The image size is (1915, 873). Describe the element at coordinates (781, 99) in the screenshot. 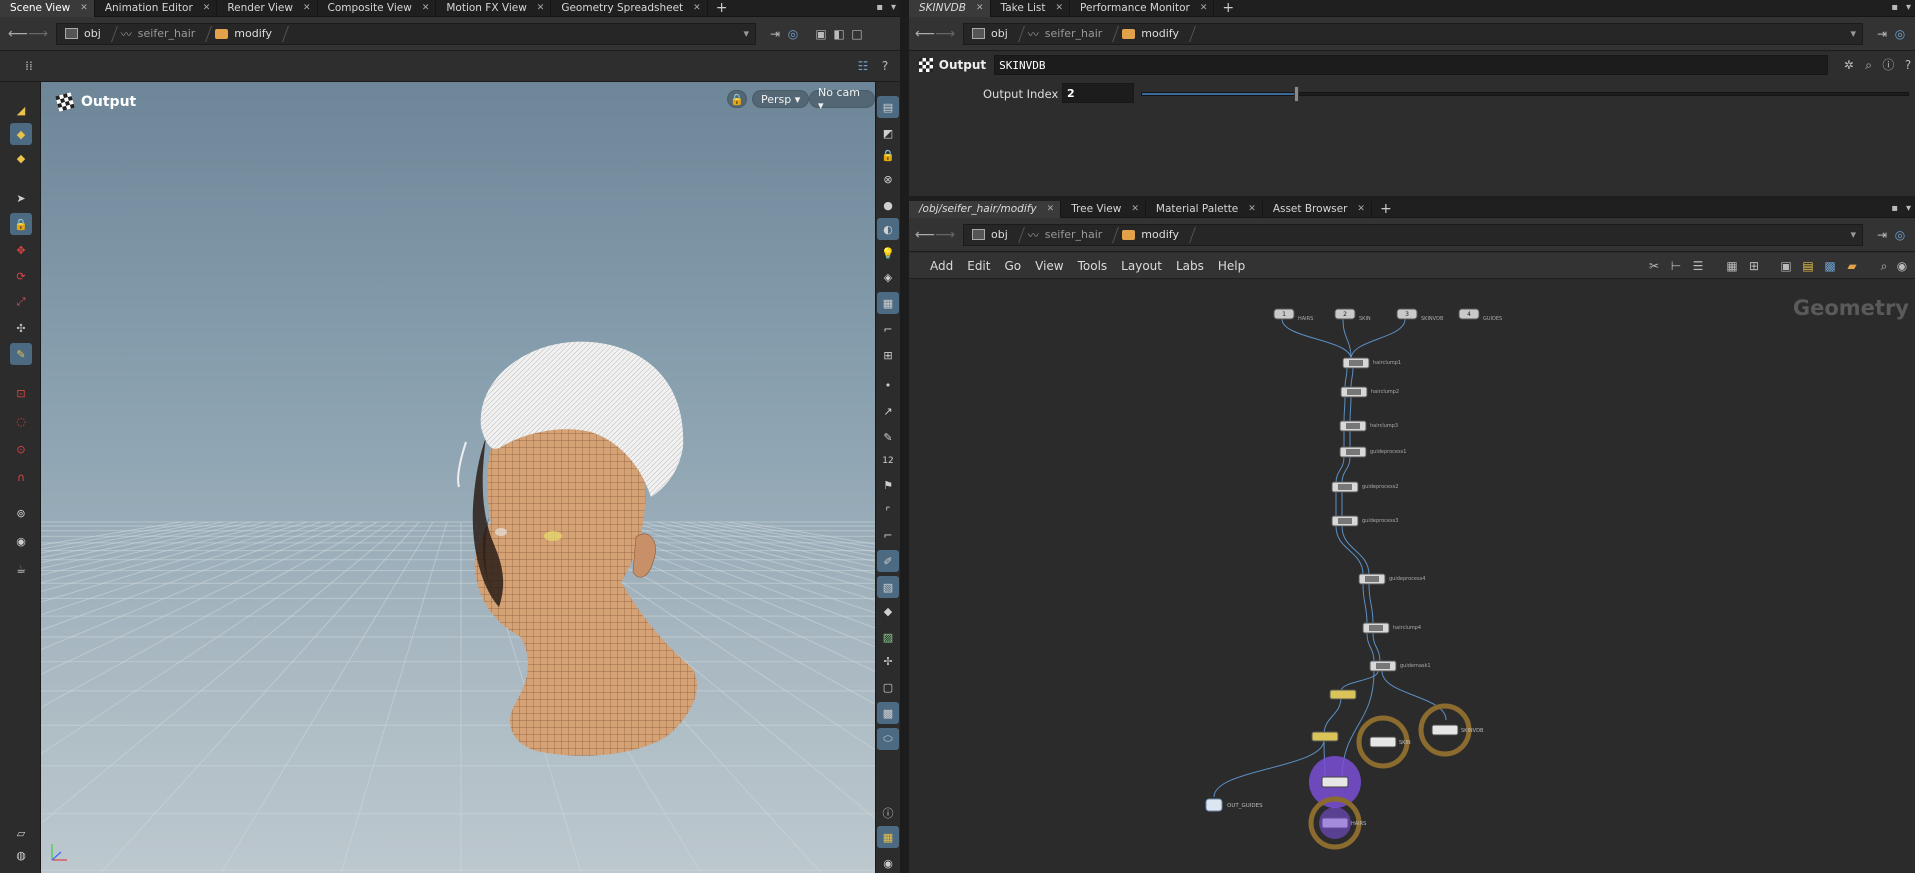

I see `persp-menu: Persp ▾` at that location.